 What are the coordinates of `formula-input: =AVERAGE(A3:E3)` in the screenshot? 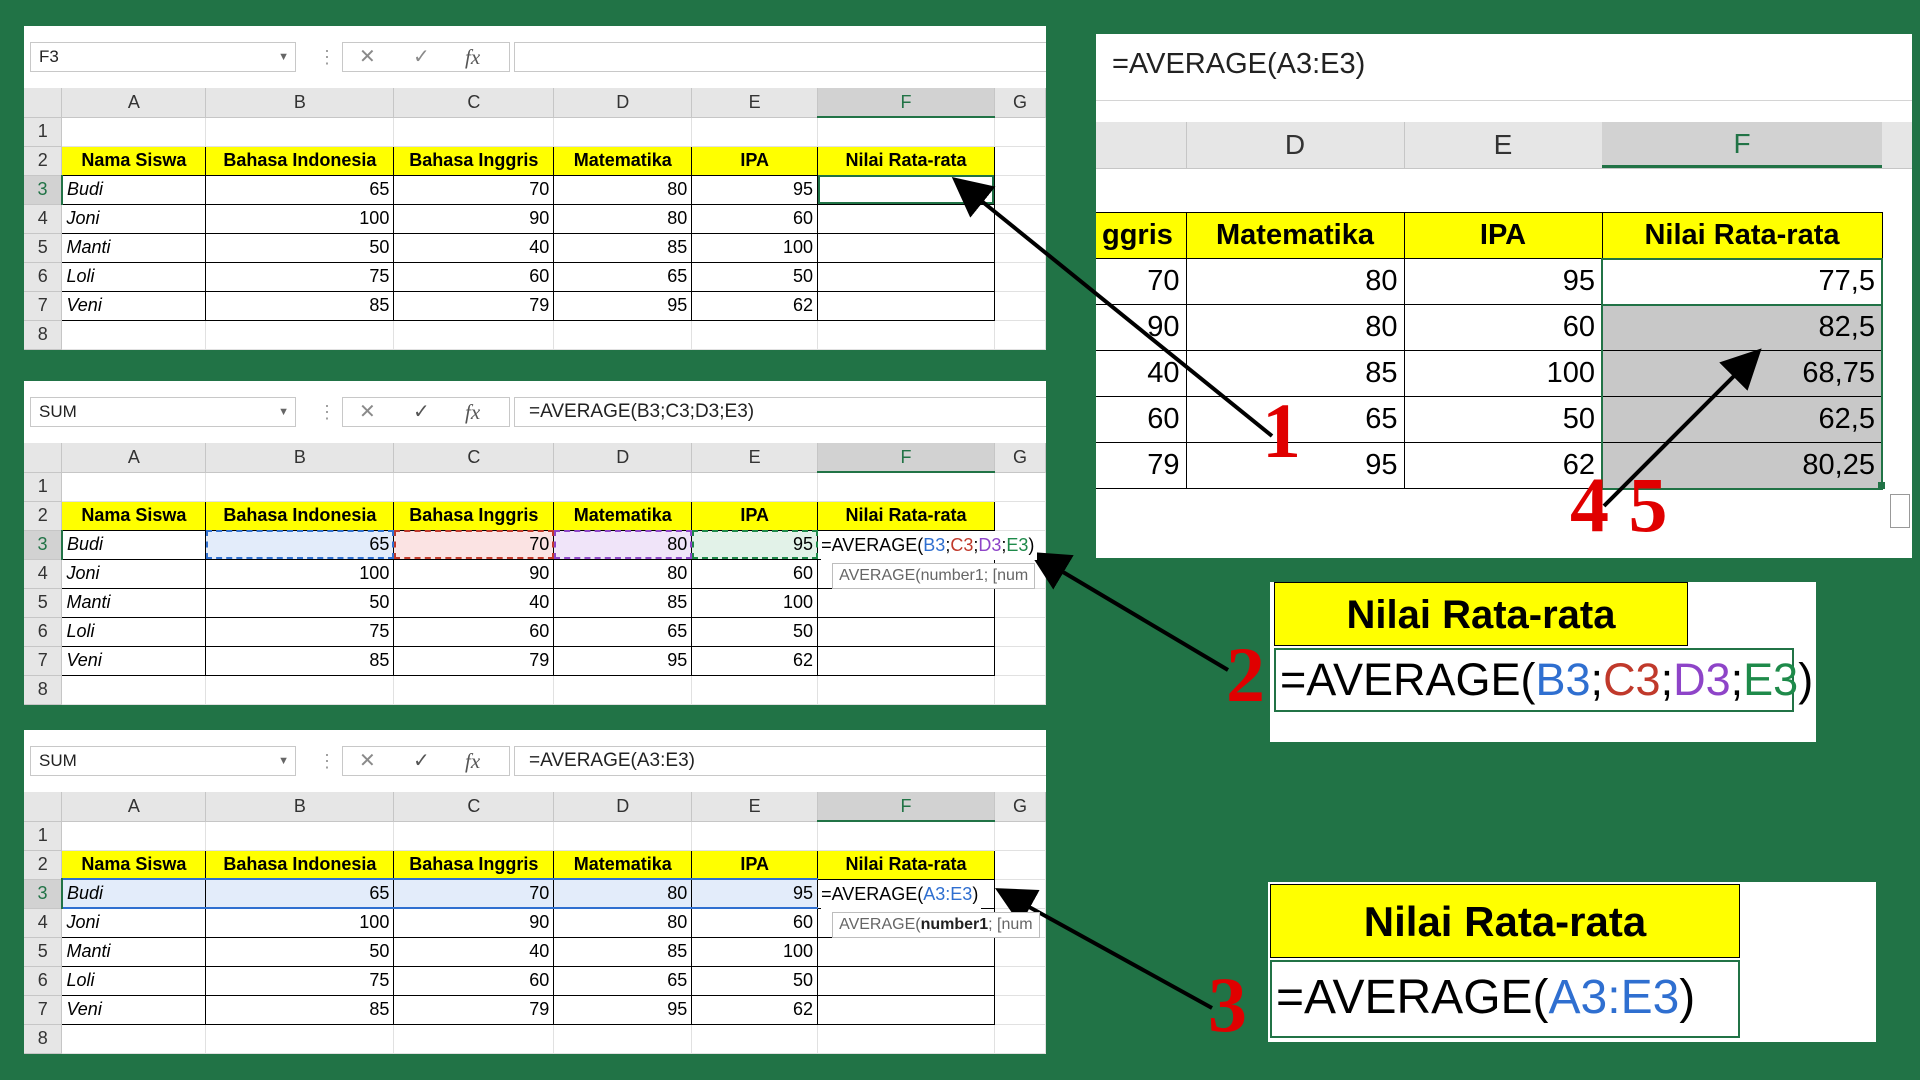 It's located at (780, 761).